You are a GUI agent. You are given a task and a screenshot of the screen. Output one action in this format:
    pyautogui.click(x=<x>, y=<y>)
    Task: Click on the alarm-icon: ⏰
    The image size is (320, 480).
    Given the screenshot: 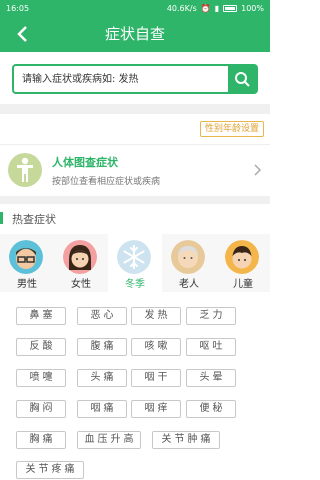 What is the action you would take?
    pyautogui.click(x=205, y=8)
    